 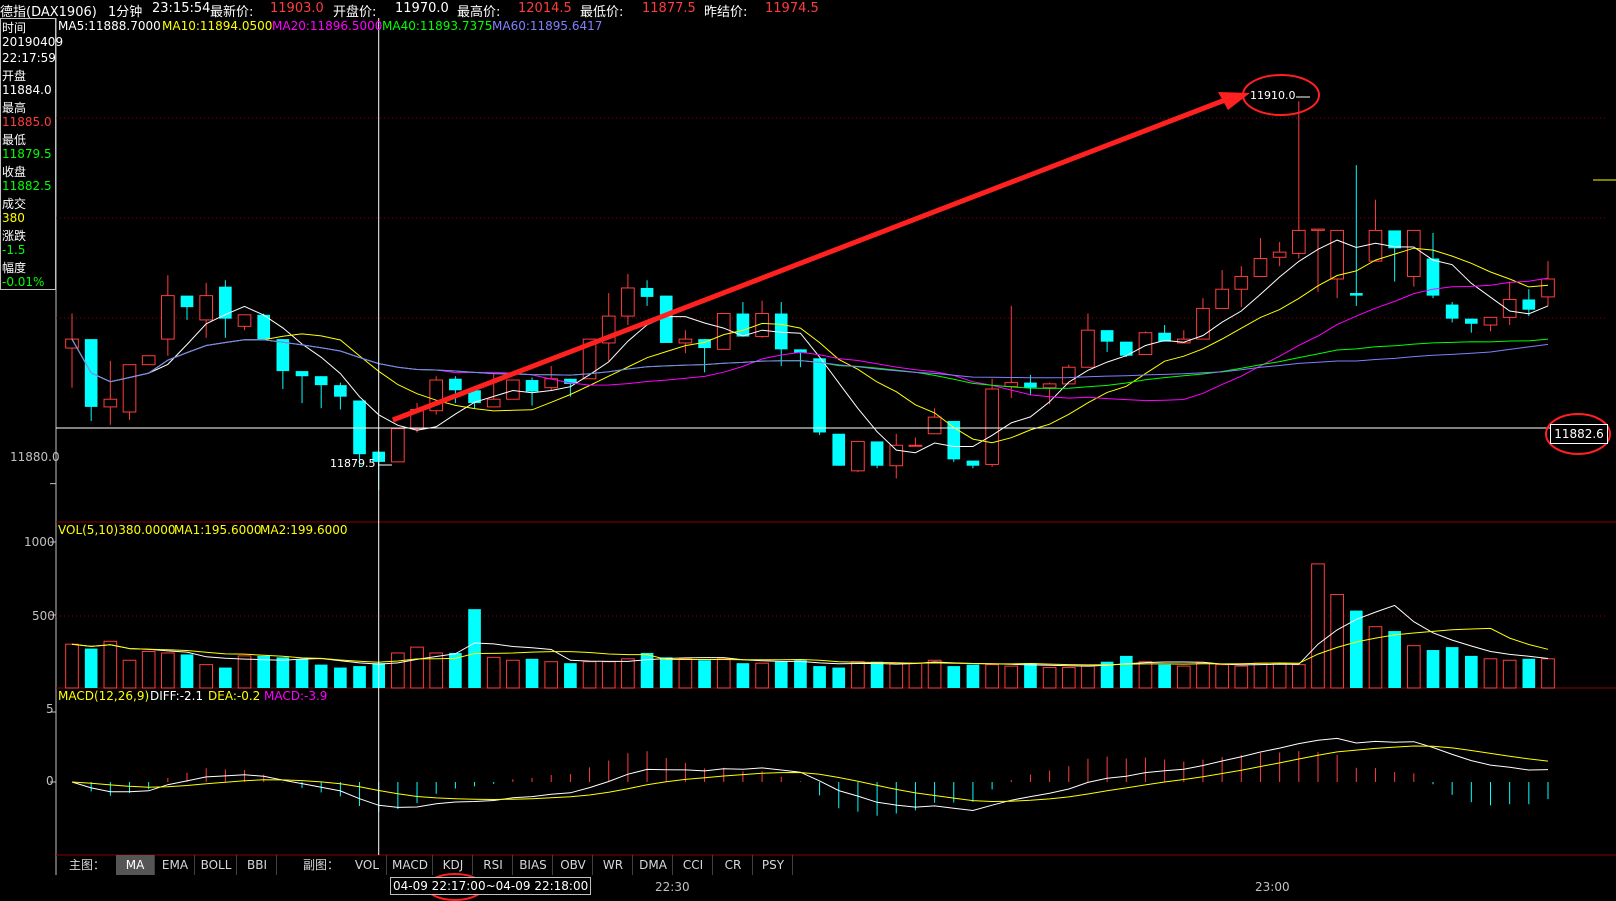 What do you see at coordinates (733, 865) in the screenshot?
I see `tab-cr: CR` at bounding box center [733, 865].